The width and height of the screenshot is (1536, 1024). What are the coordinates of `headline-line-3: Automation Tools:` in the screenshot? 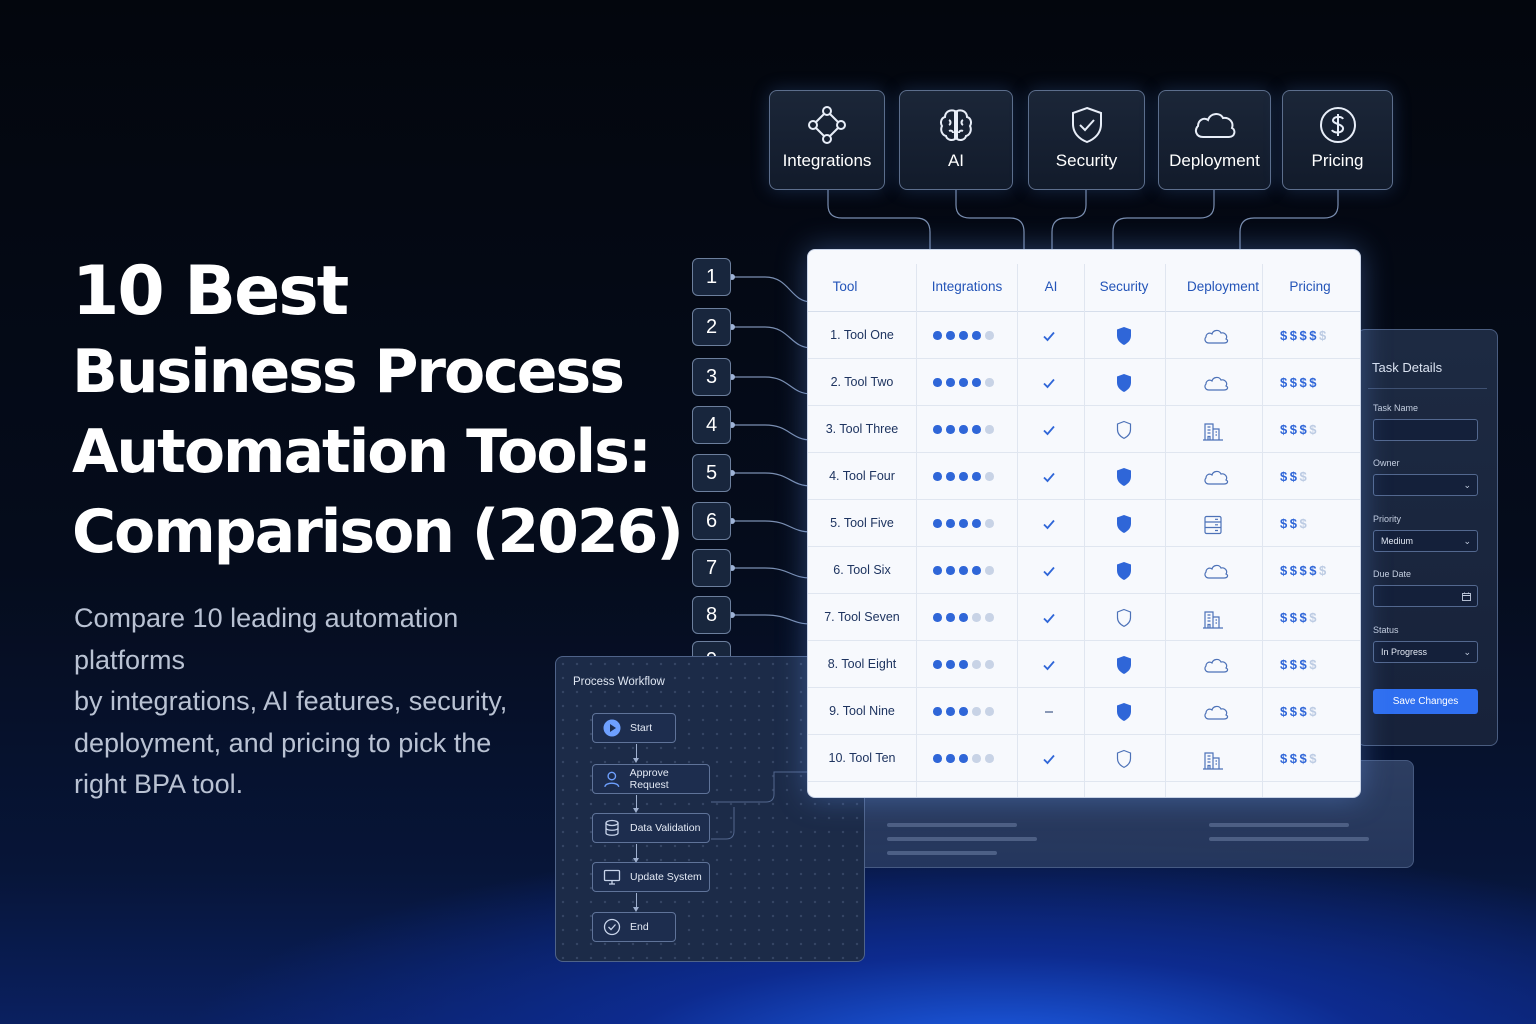 It's located at (362, 452).